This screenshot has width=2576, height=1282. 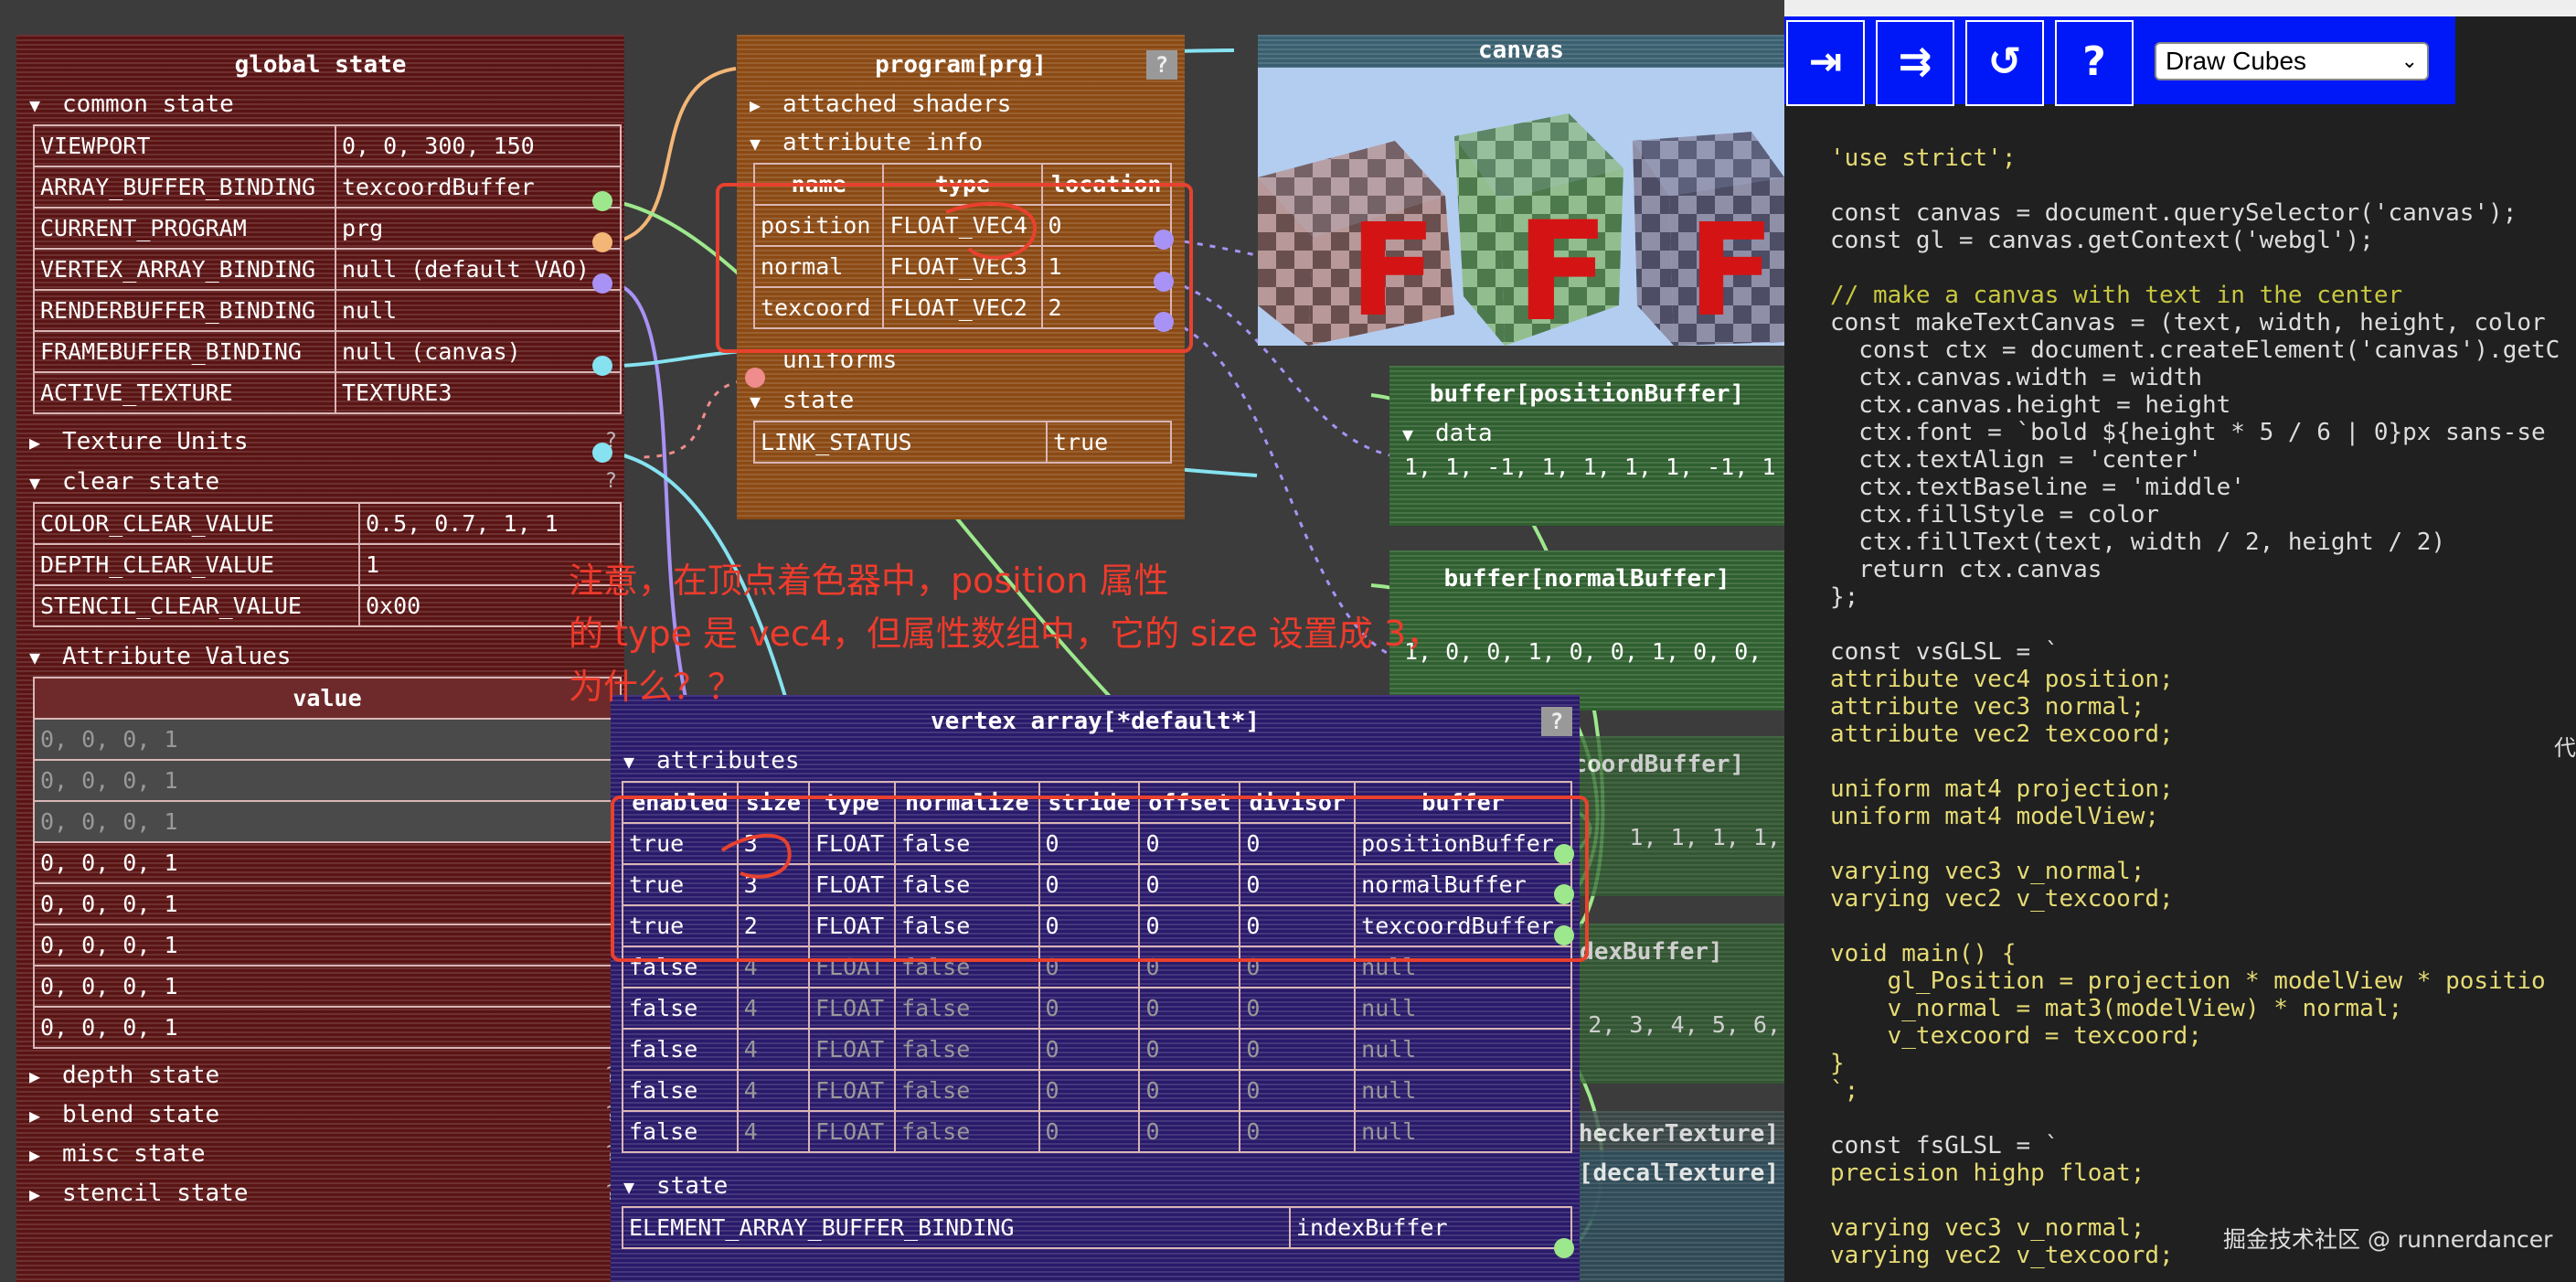 What do you see at coordinates (320, 1193) in the screenshot?
I see `collapsed-section: ▶stencil state?` at bounding box center [320, 1193].